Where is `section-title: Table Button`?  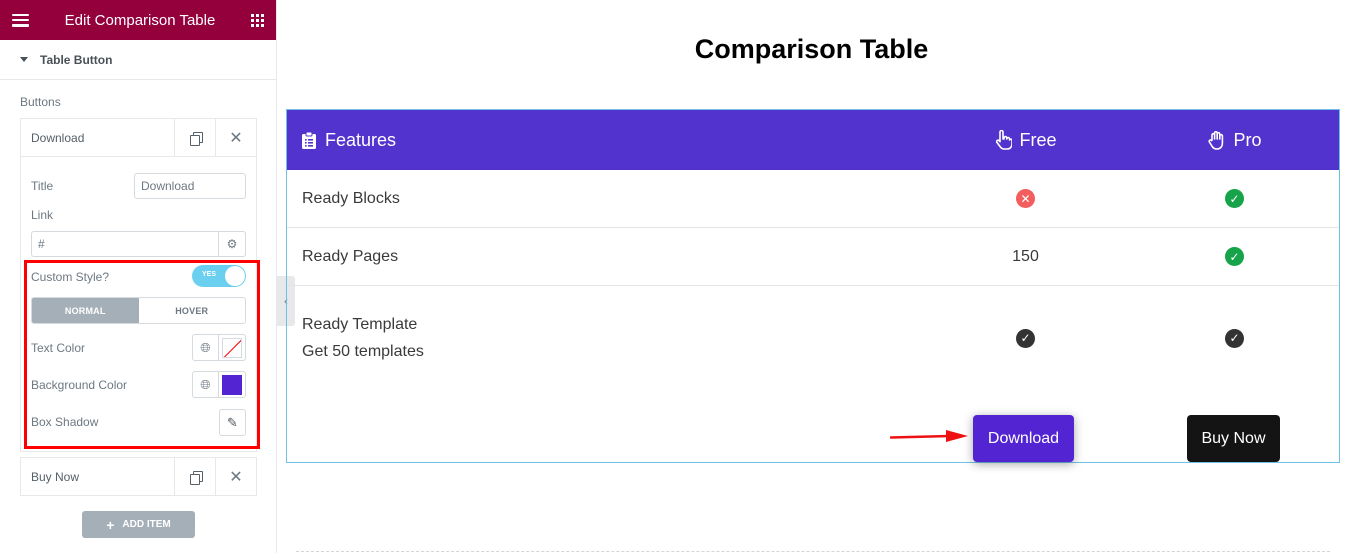 section-title: Table Button is located at coordinates (76, 59).